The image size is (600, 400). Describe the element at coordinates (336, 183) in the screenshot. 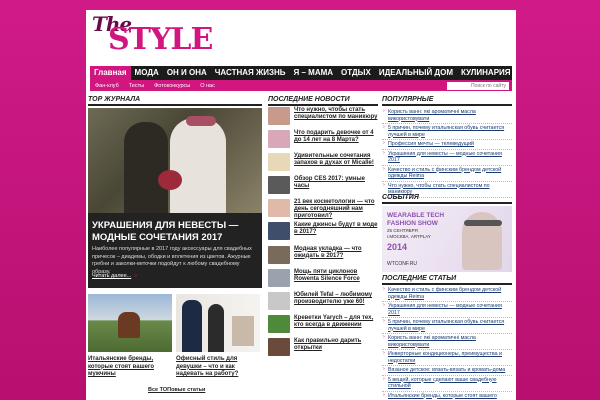

I see `news-title: Обзор CES 2017: умные часы` at that location.